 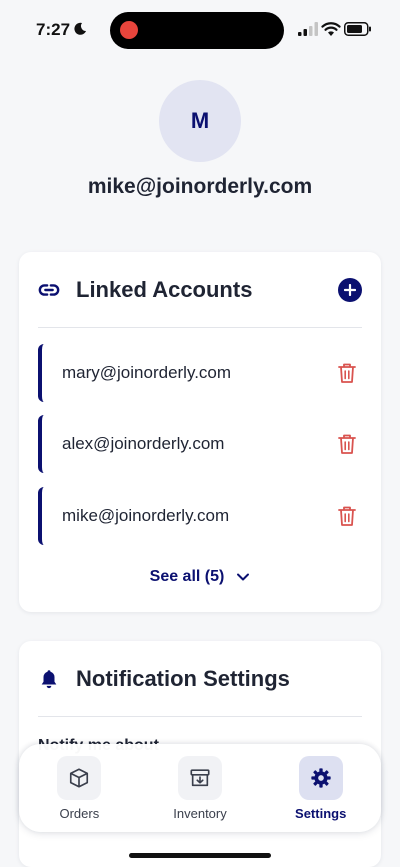 What do you see at coordinates (308, 29) in the screenshot?
I see `cellular-signal-icon` at bounding box center [308, 29].